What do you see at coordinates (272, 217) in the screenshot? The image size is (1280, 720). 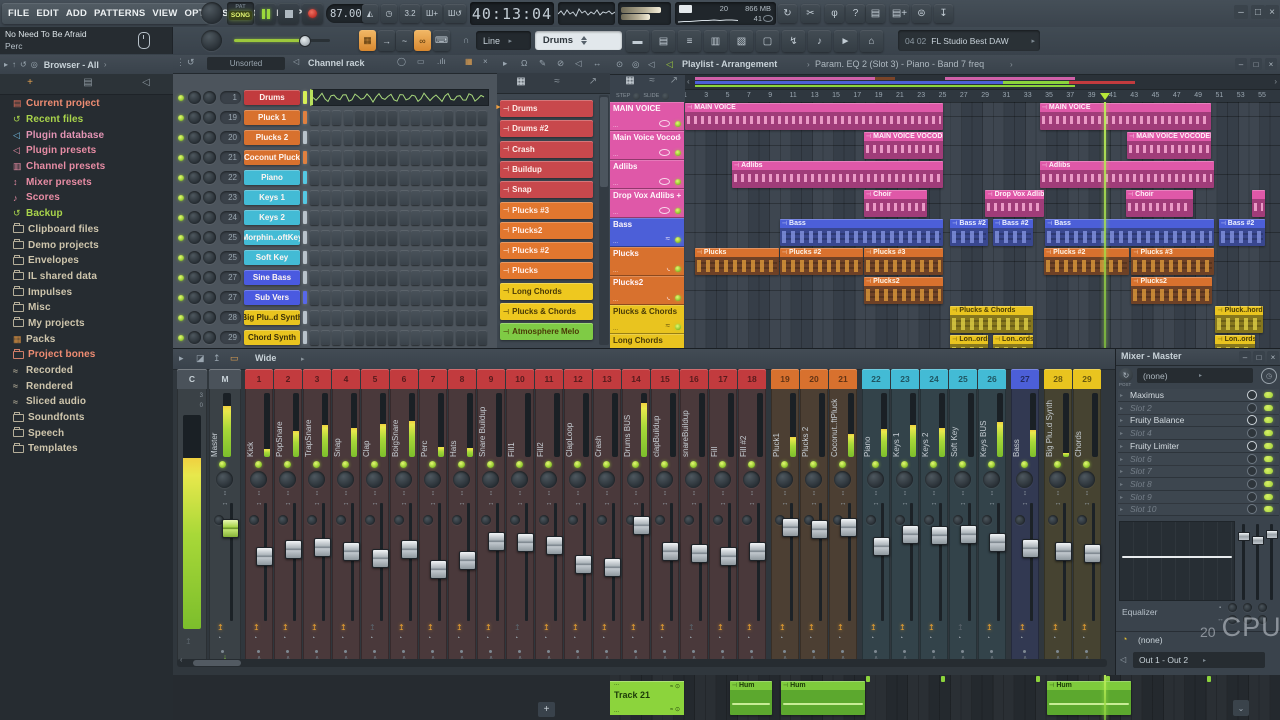 I see `channel-button-keys-2: Keys 2` at bounding box center [272, 217].